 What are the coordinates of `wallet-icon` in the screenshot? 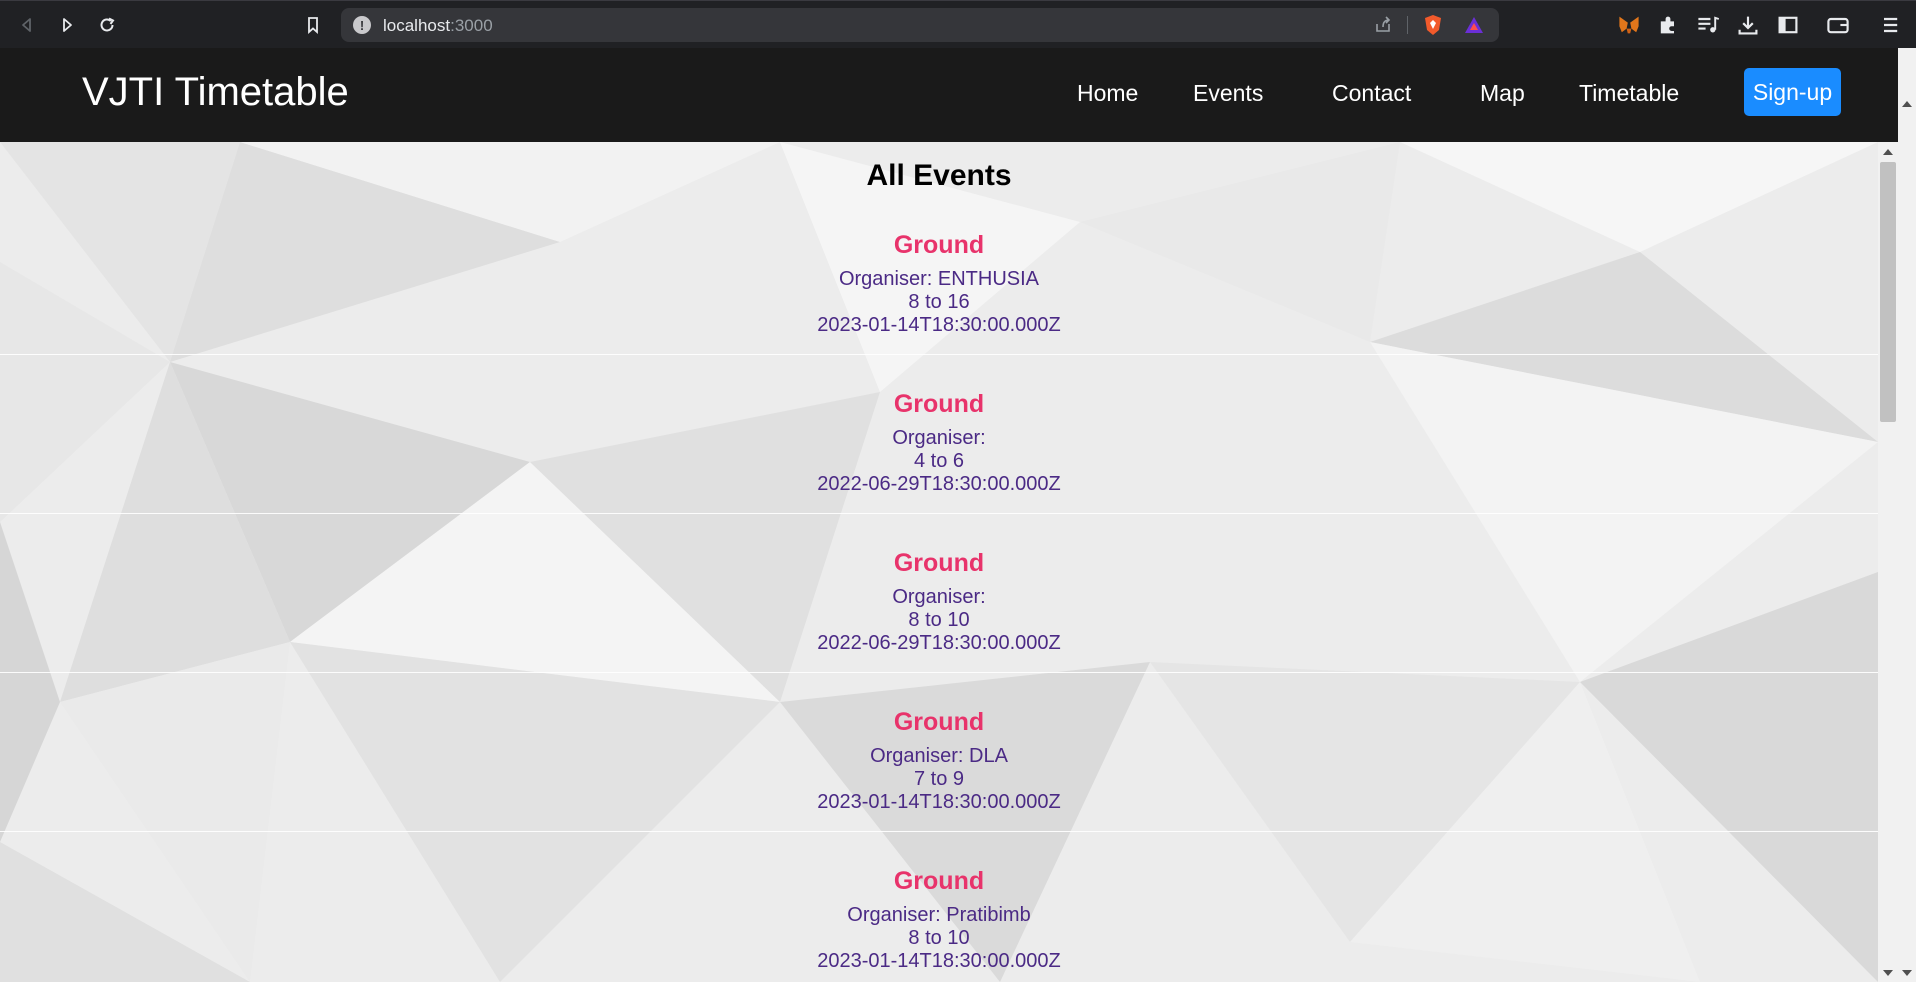 It's located at (1838, 25).